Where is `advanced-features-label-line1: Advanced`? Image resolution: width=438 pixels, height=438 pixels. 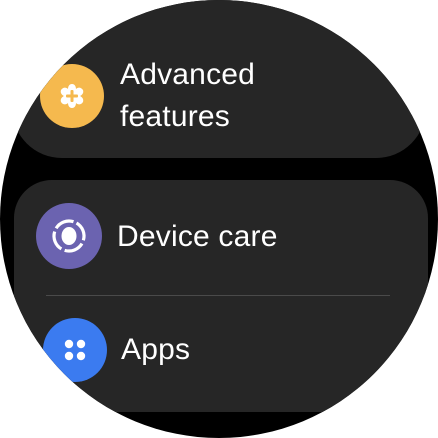
advanced-features-label-line1: Advanced is located at coordinates (188, 74).